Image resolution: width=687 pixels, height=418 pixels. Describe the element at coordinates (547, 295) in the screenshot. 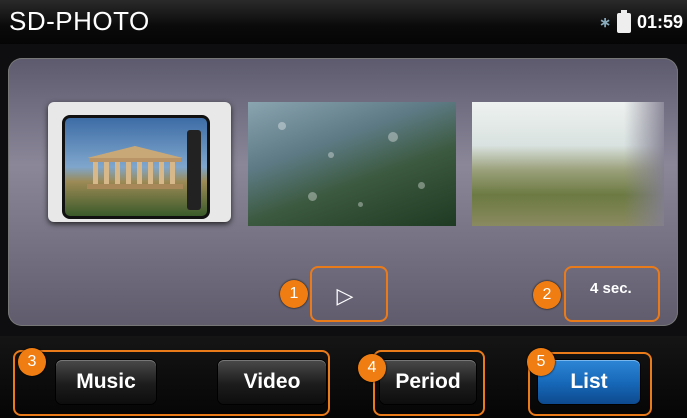

I see `callout-marker-2: 2` at that location.